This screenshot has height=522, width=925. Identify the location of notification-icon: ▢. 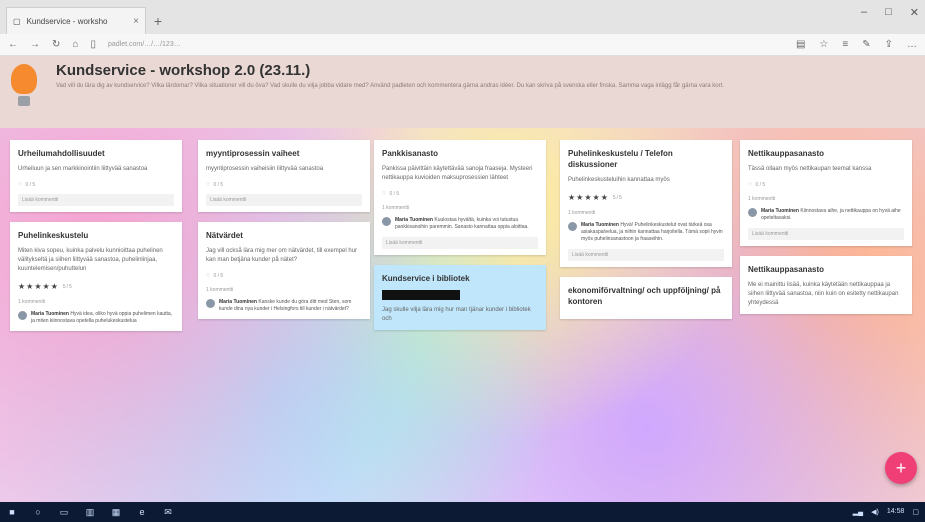
(915, 512).